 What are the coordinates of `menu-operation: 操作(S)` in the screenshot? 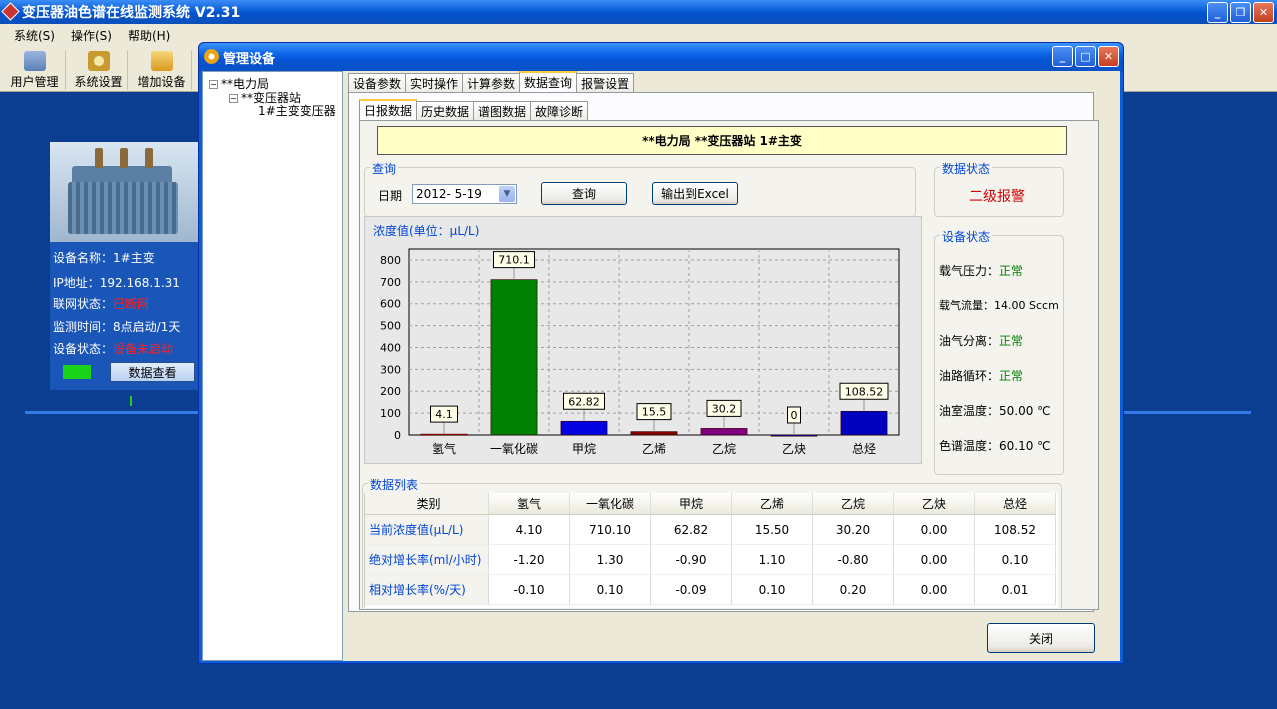 It's located at (91, 35).